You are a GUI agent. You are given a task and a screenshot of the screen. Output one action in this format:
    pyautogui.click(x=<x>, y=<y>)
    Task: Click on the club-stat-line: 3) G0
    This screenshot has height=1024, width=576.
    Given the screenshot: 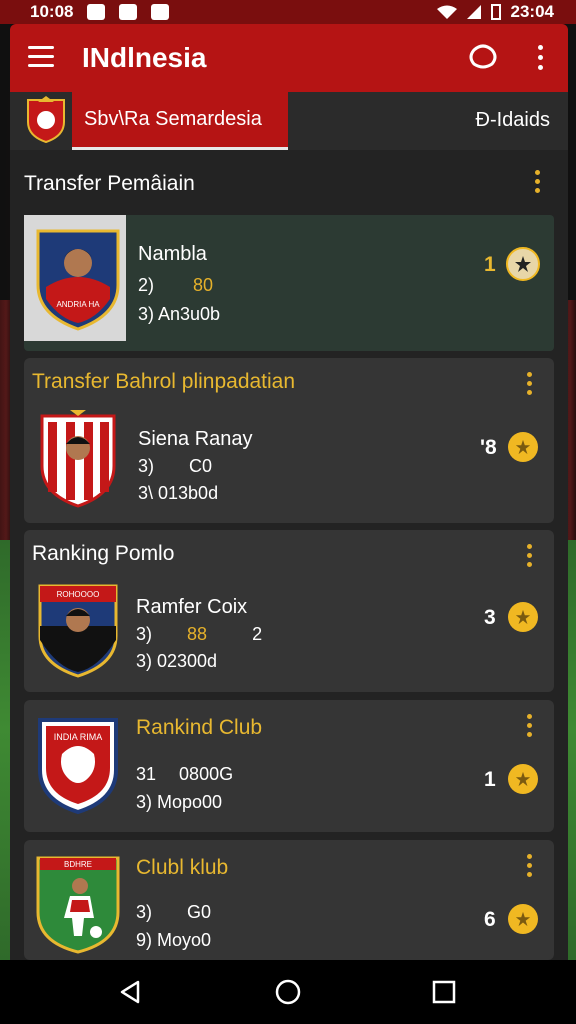 What is the action you would take?
    pyautogui.click(x=173, y=912)
    